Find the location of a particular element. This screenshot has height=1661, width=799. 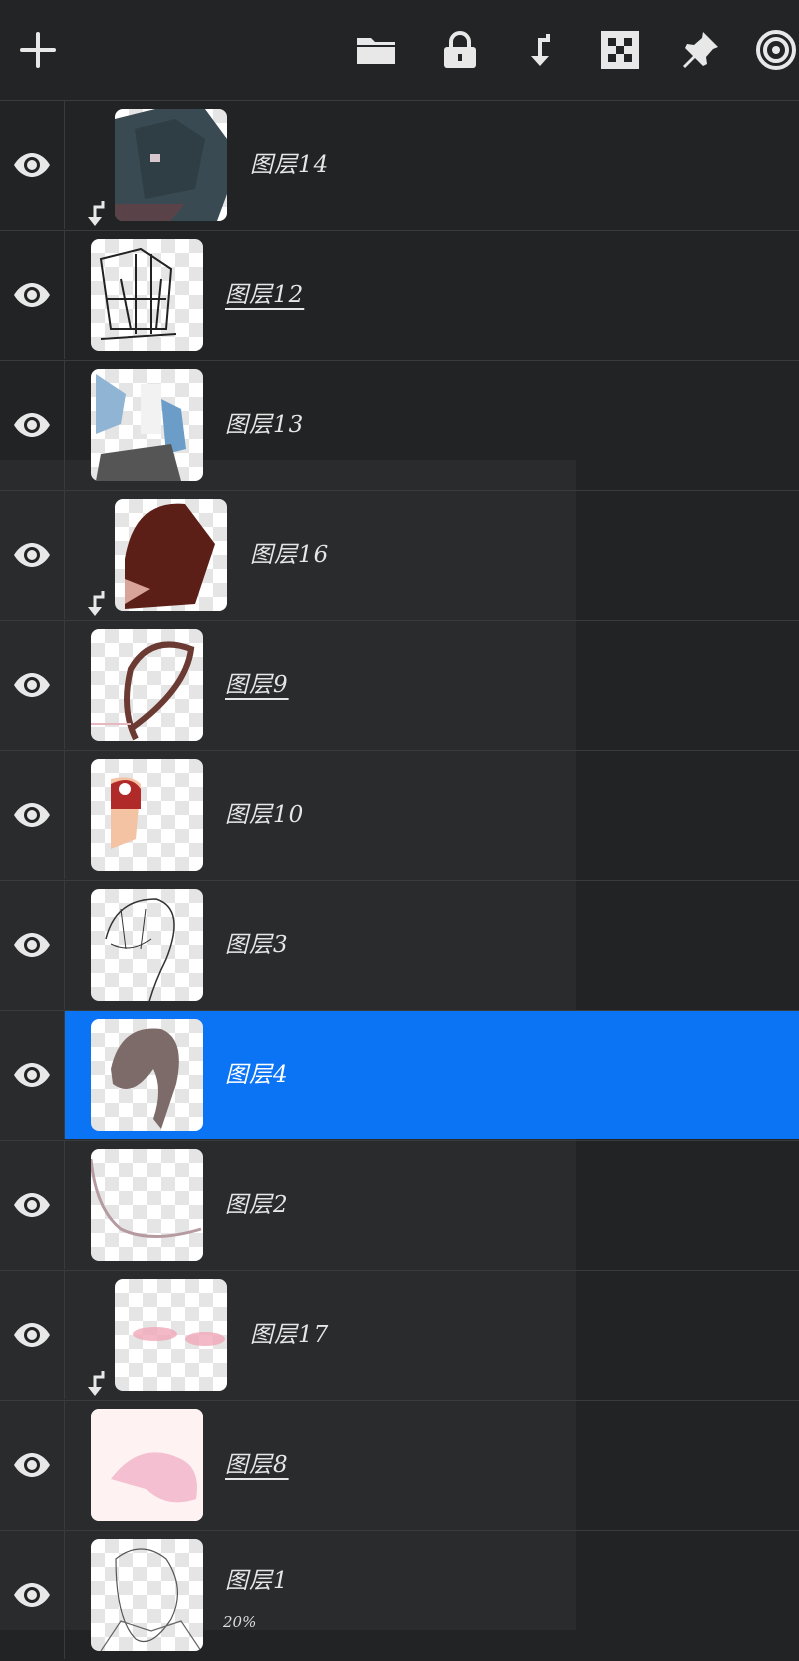

clipping-mask-button is located at coordinates (540, 50).